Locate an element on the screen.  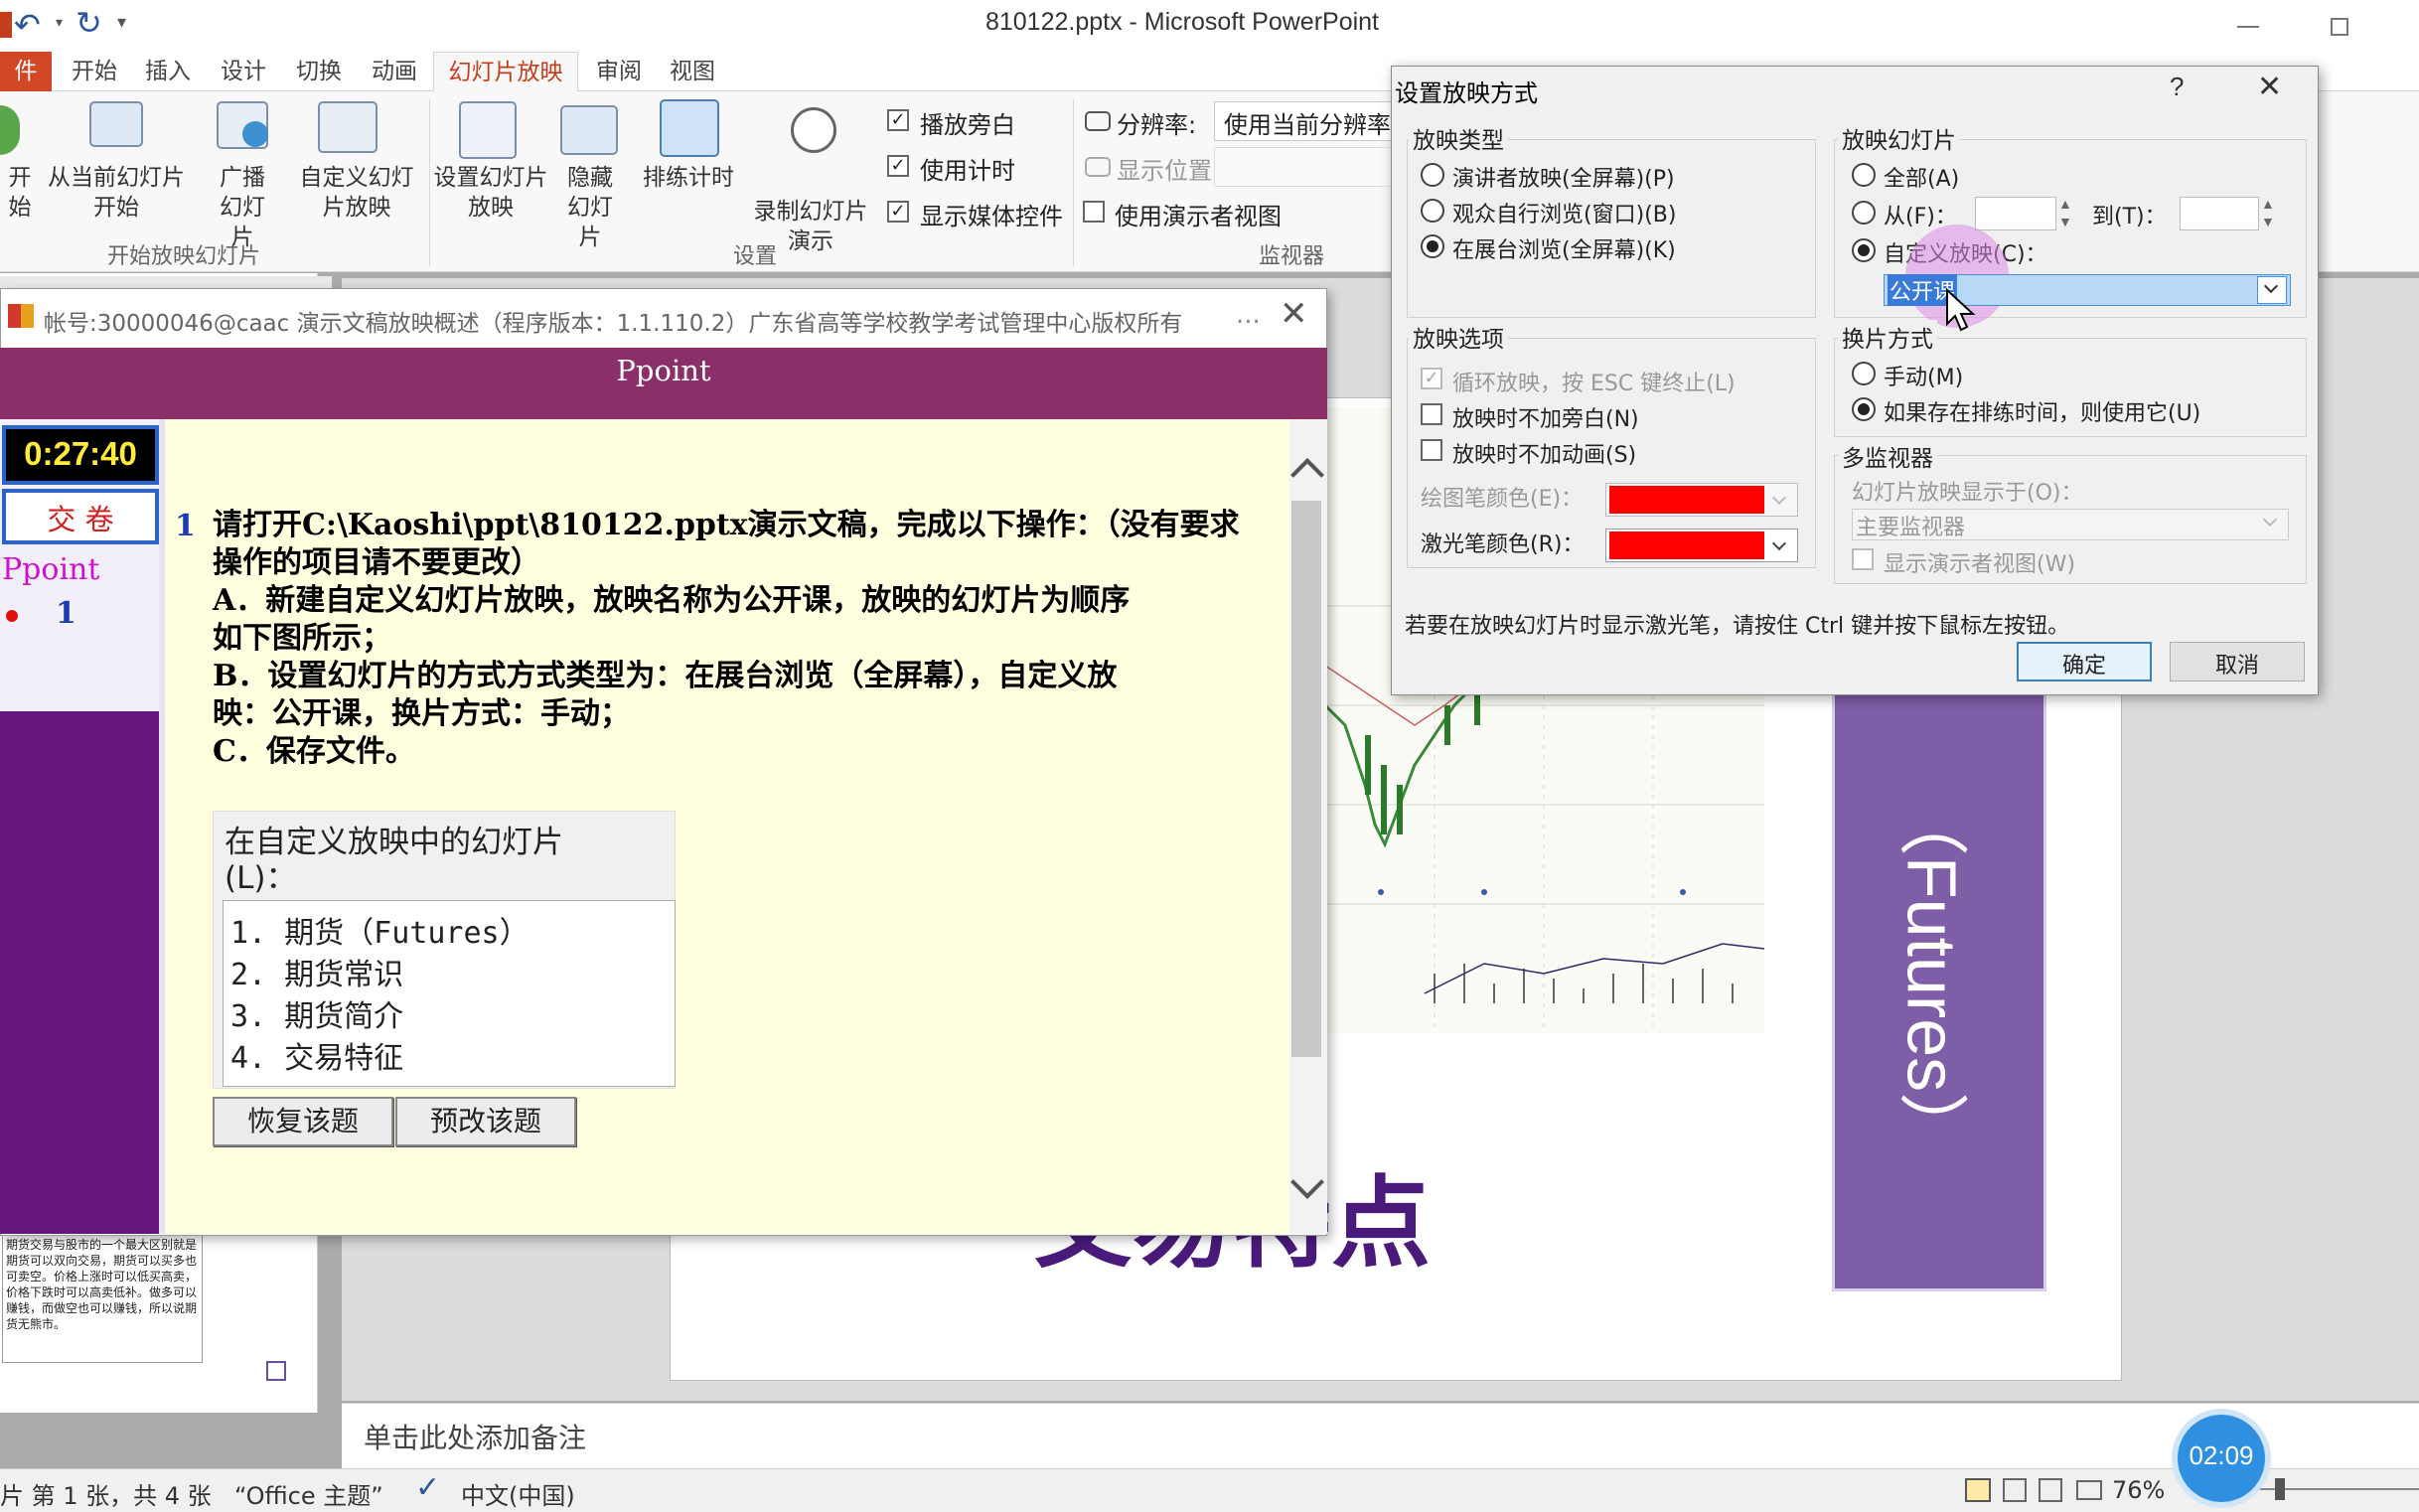
from-slide-radio is located at coordinates (1864, 213).